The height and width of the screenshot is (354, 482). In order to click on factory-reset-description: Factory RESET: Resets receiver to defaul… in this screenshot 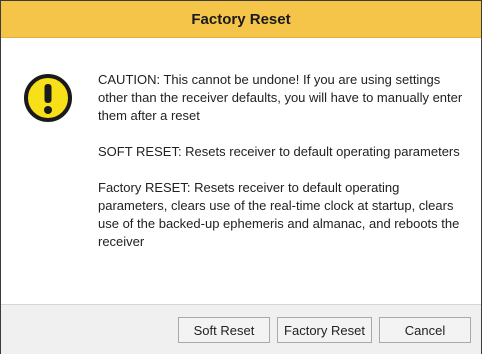, I will do `click(279, 214)`.